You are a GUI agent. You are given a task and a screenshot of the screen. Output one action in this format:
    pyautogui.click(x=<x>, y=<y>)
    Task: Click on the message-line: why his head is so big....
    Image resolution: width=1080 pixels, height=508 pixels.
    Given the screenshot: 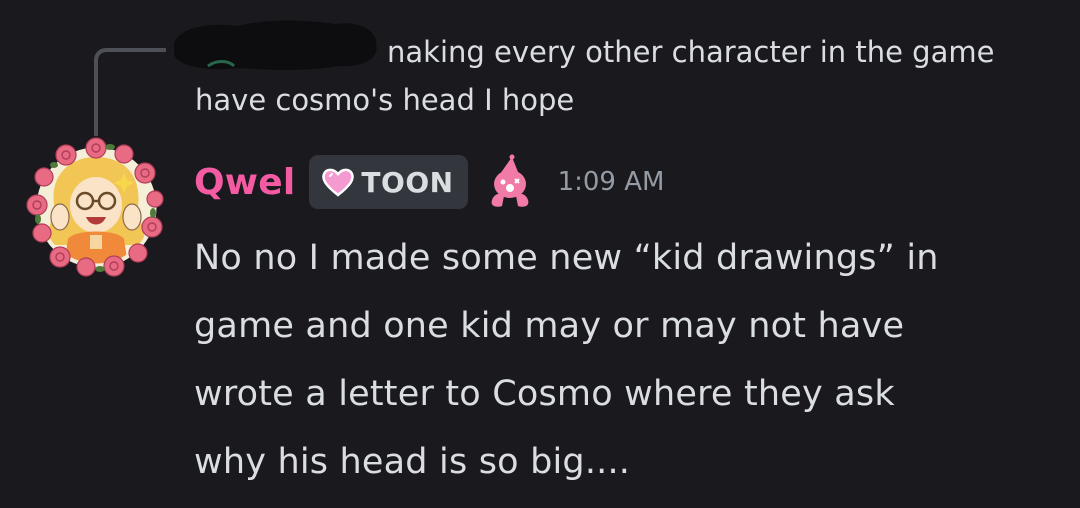 What is the action you would take?
    pyautogui.click(x=412, y=462)
    